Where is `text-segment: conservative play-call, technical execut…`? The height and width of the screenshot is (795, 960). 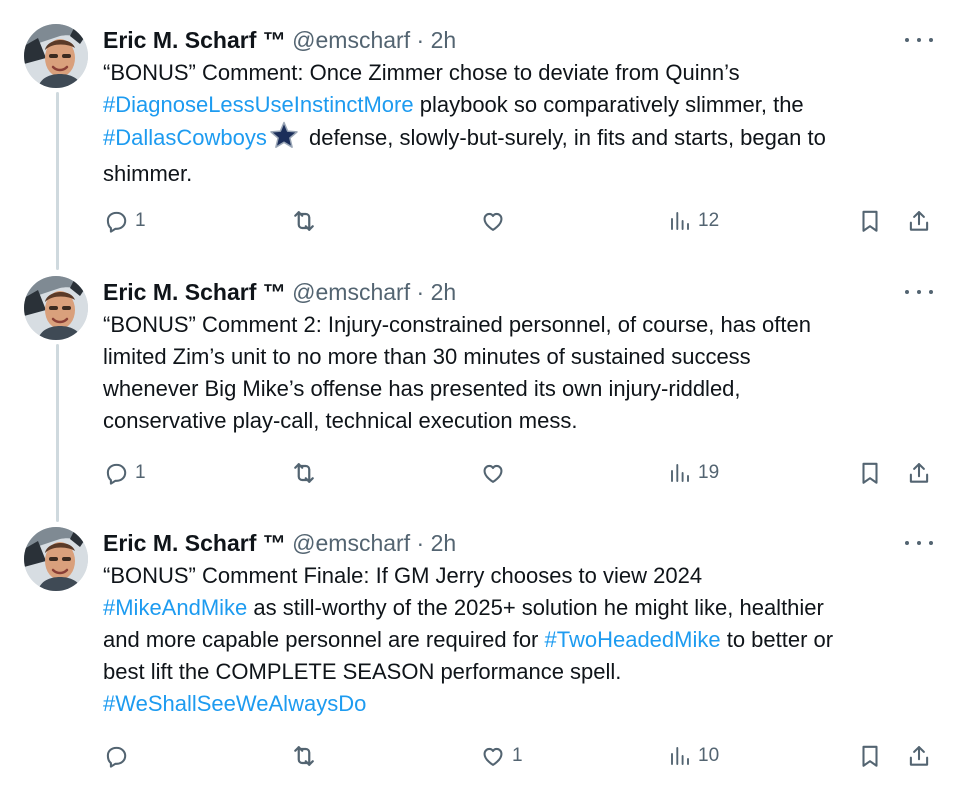 text-segment: conservative play-call, technical execut… is located at coordinates (340, 420).